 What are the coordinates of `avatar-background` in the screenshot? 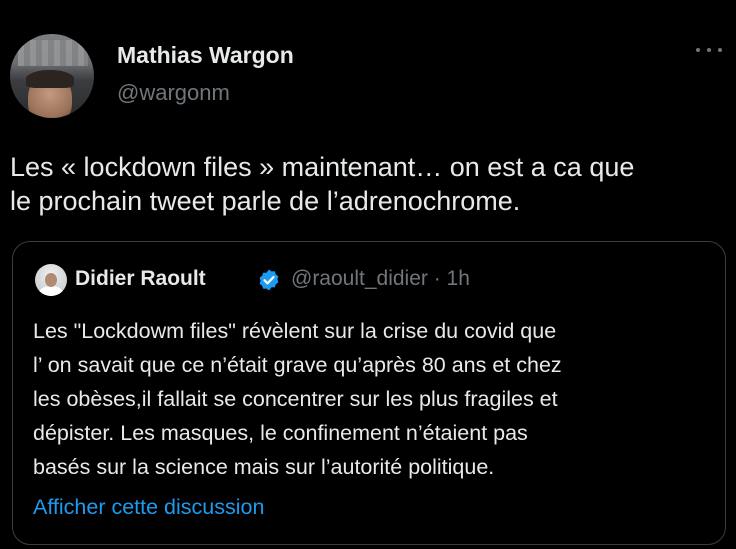 It's located at (53, 53).